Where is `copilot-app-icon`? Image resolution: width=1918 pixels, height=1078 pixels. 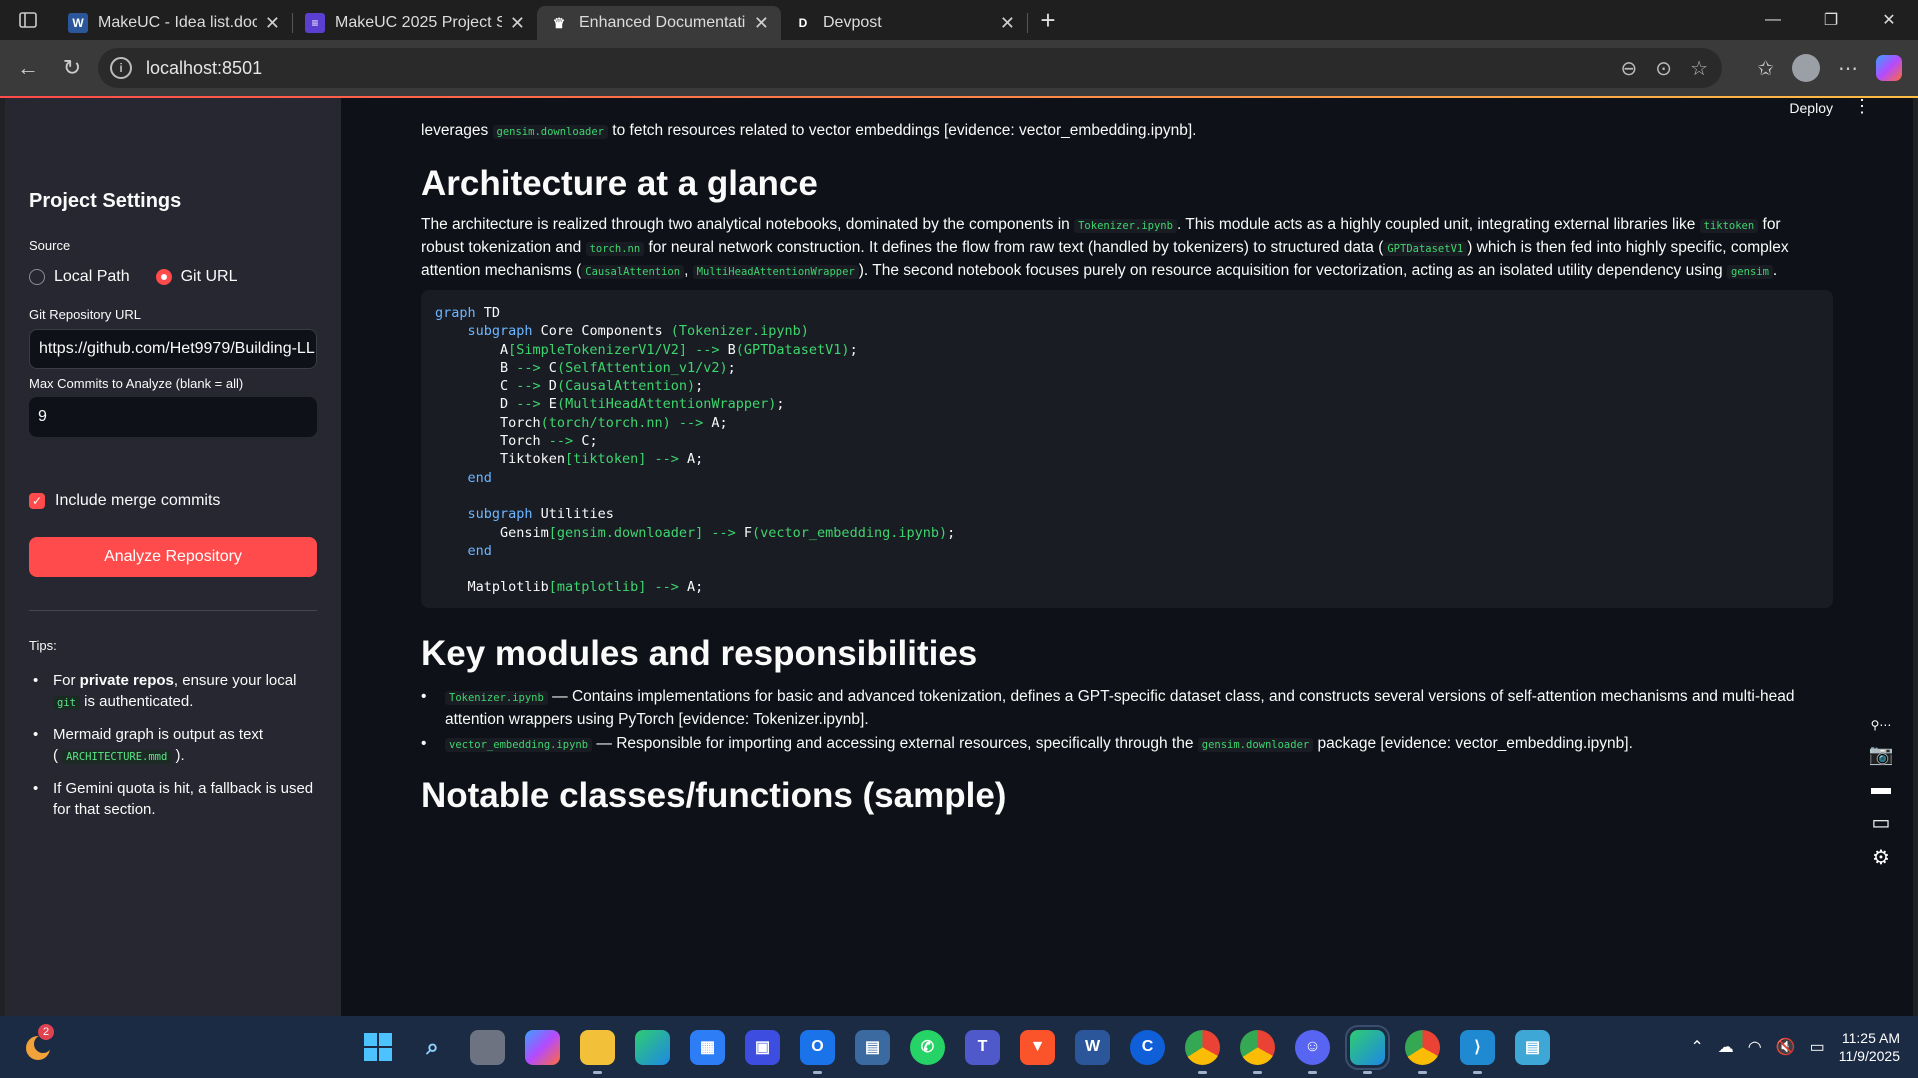
copilot-app-icon is located at coordinates (542, 1047).